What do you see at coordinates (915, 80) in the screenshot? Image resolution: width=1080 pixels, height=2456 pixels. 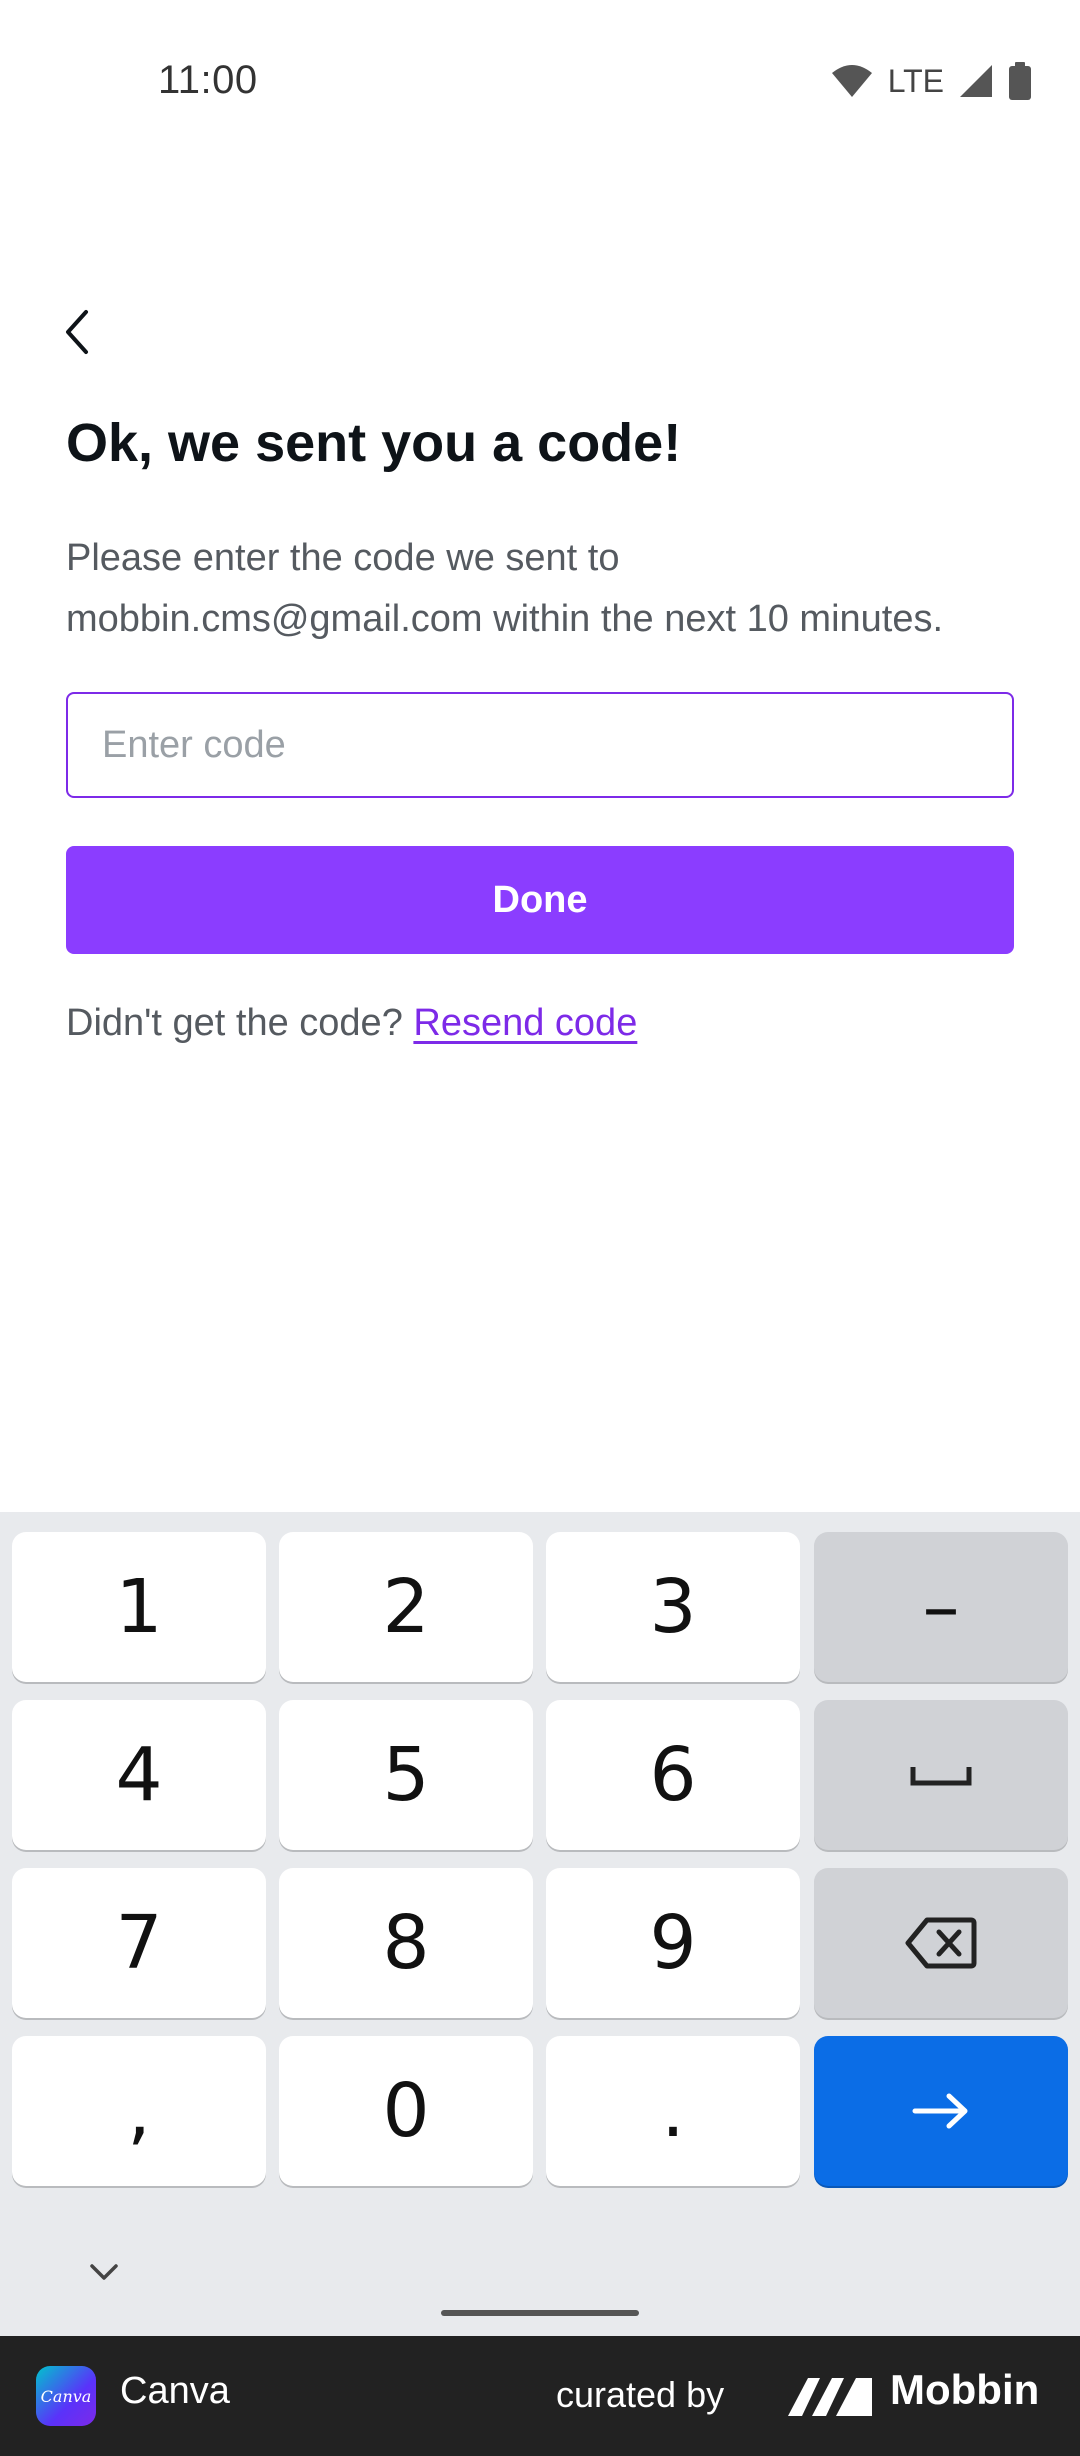 I see `network-label: LTE` at bounding box center [915, 80].